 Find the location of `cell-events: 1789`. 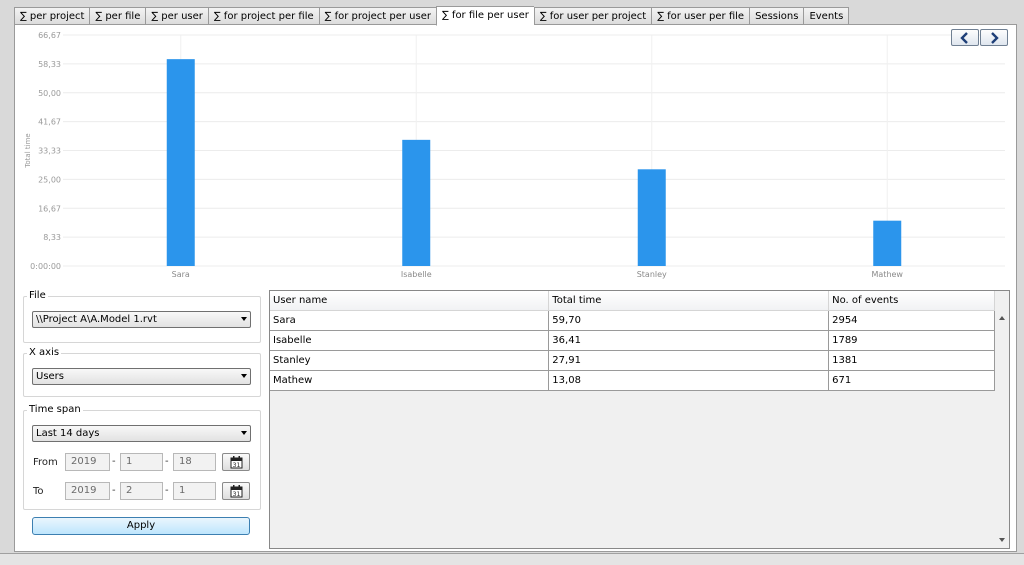

cell-events: 1789 is located at coordinates (911, 340).